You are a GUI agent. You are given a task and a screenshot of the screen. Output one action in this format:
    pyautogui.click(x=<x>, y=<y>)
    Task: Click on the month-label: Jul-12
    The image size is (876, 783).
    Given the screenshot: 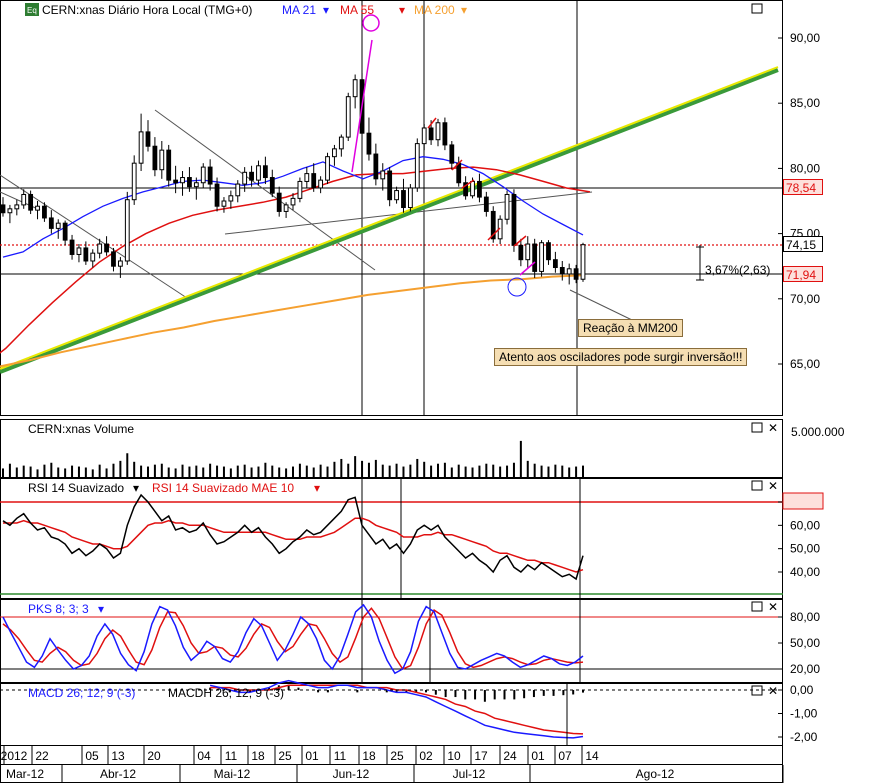 What is the action you would take?
    pyautogui.click(x=469, y=774)
    